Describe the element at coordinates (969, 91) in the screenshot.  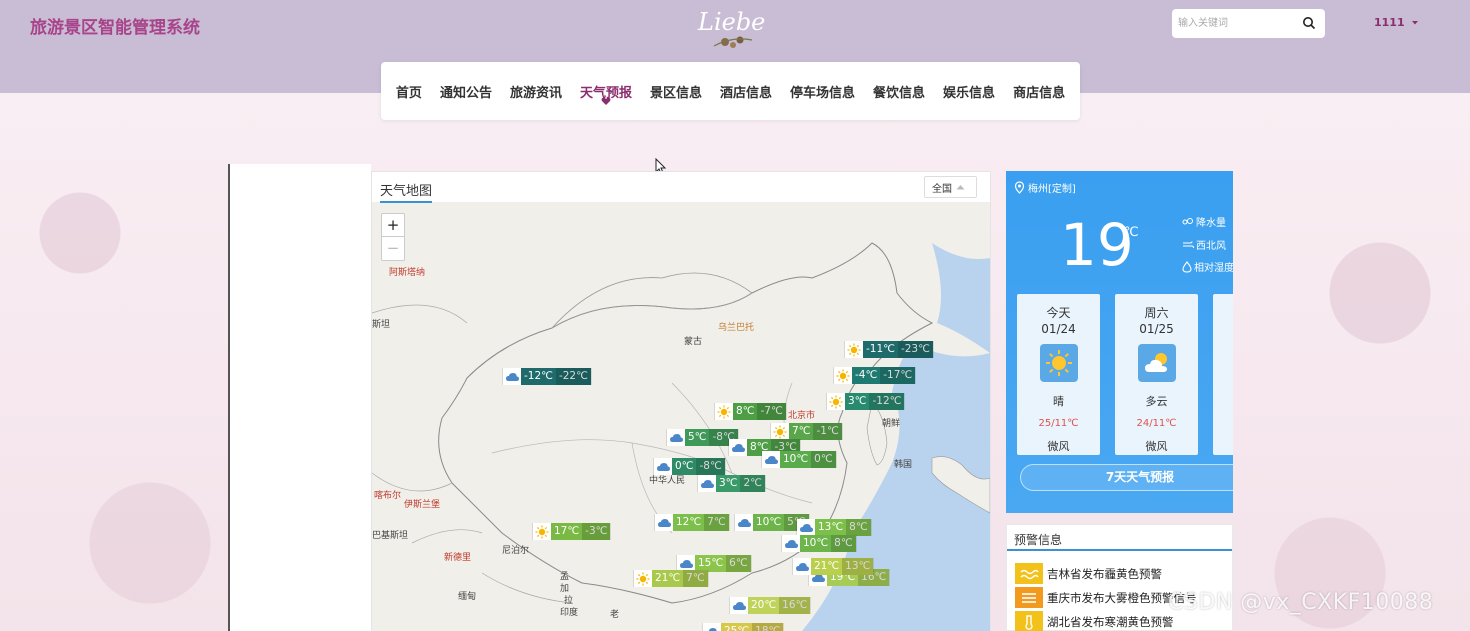
I see `nav-item: 娱乐信息` at that location.